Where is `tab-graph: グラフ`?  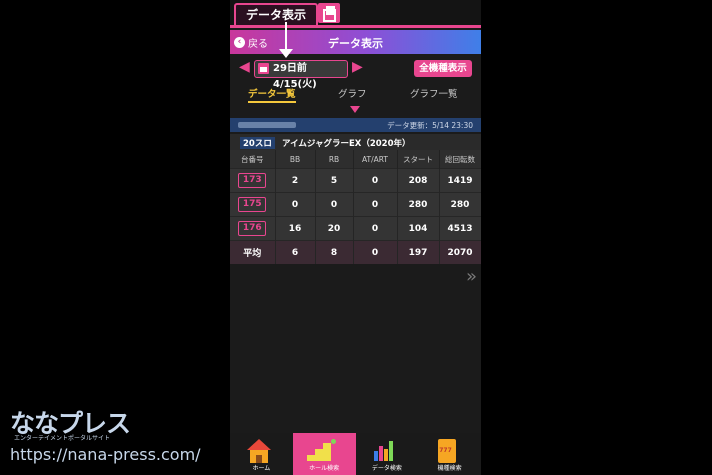 tab-graph: グラフ is located at coordinates (352, 93).